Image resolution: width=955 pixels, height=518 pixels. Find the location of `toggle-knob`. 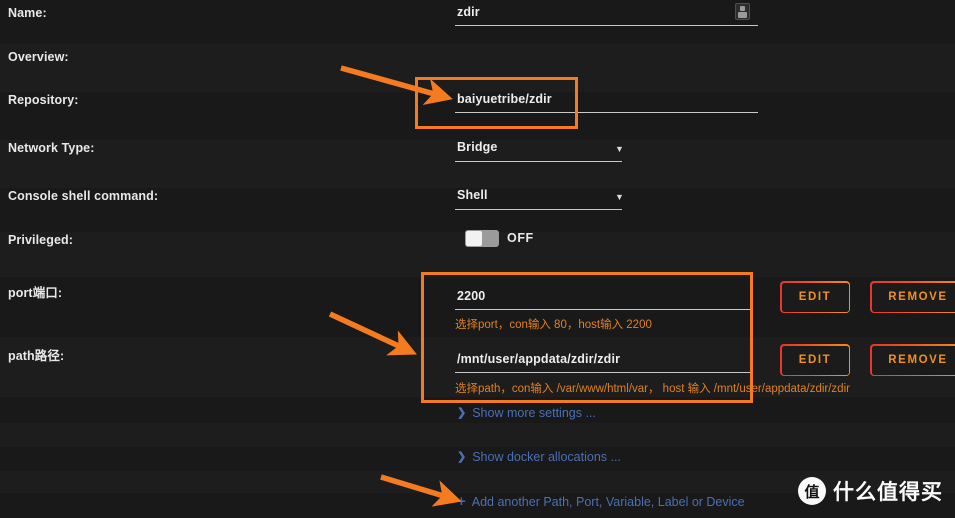

toggle-knob is located at coordinates (474, 238).